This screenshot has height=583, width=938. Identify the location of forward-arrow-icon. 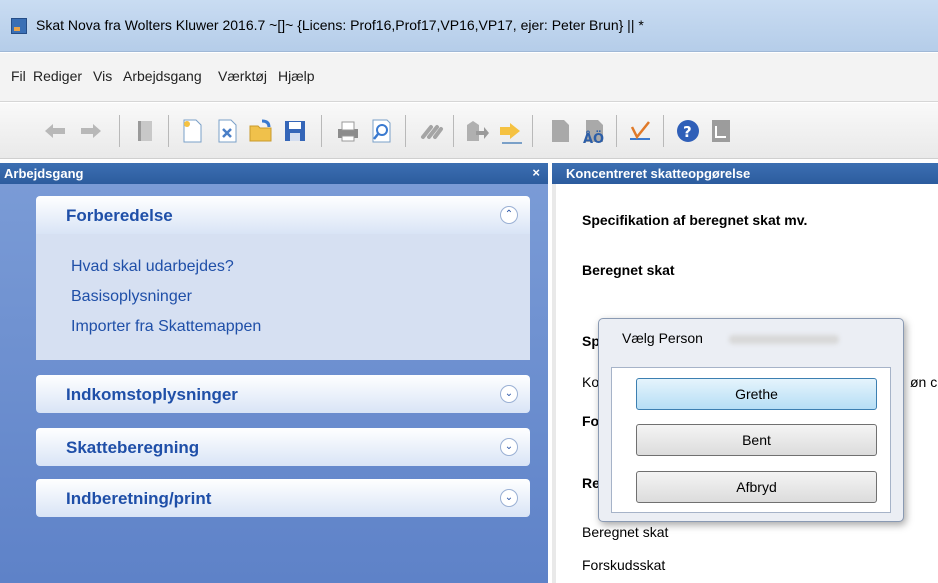
(91, 131).